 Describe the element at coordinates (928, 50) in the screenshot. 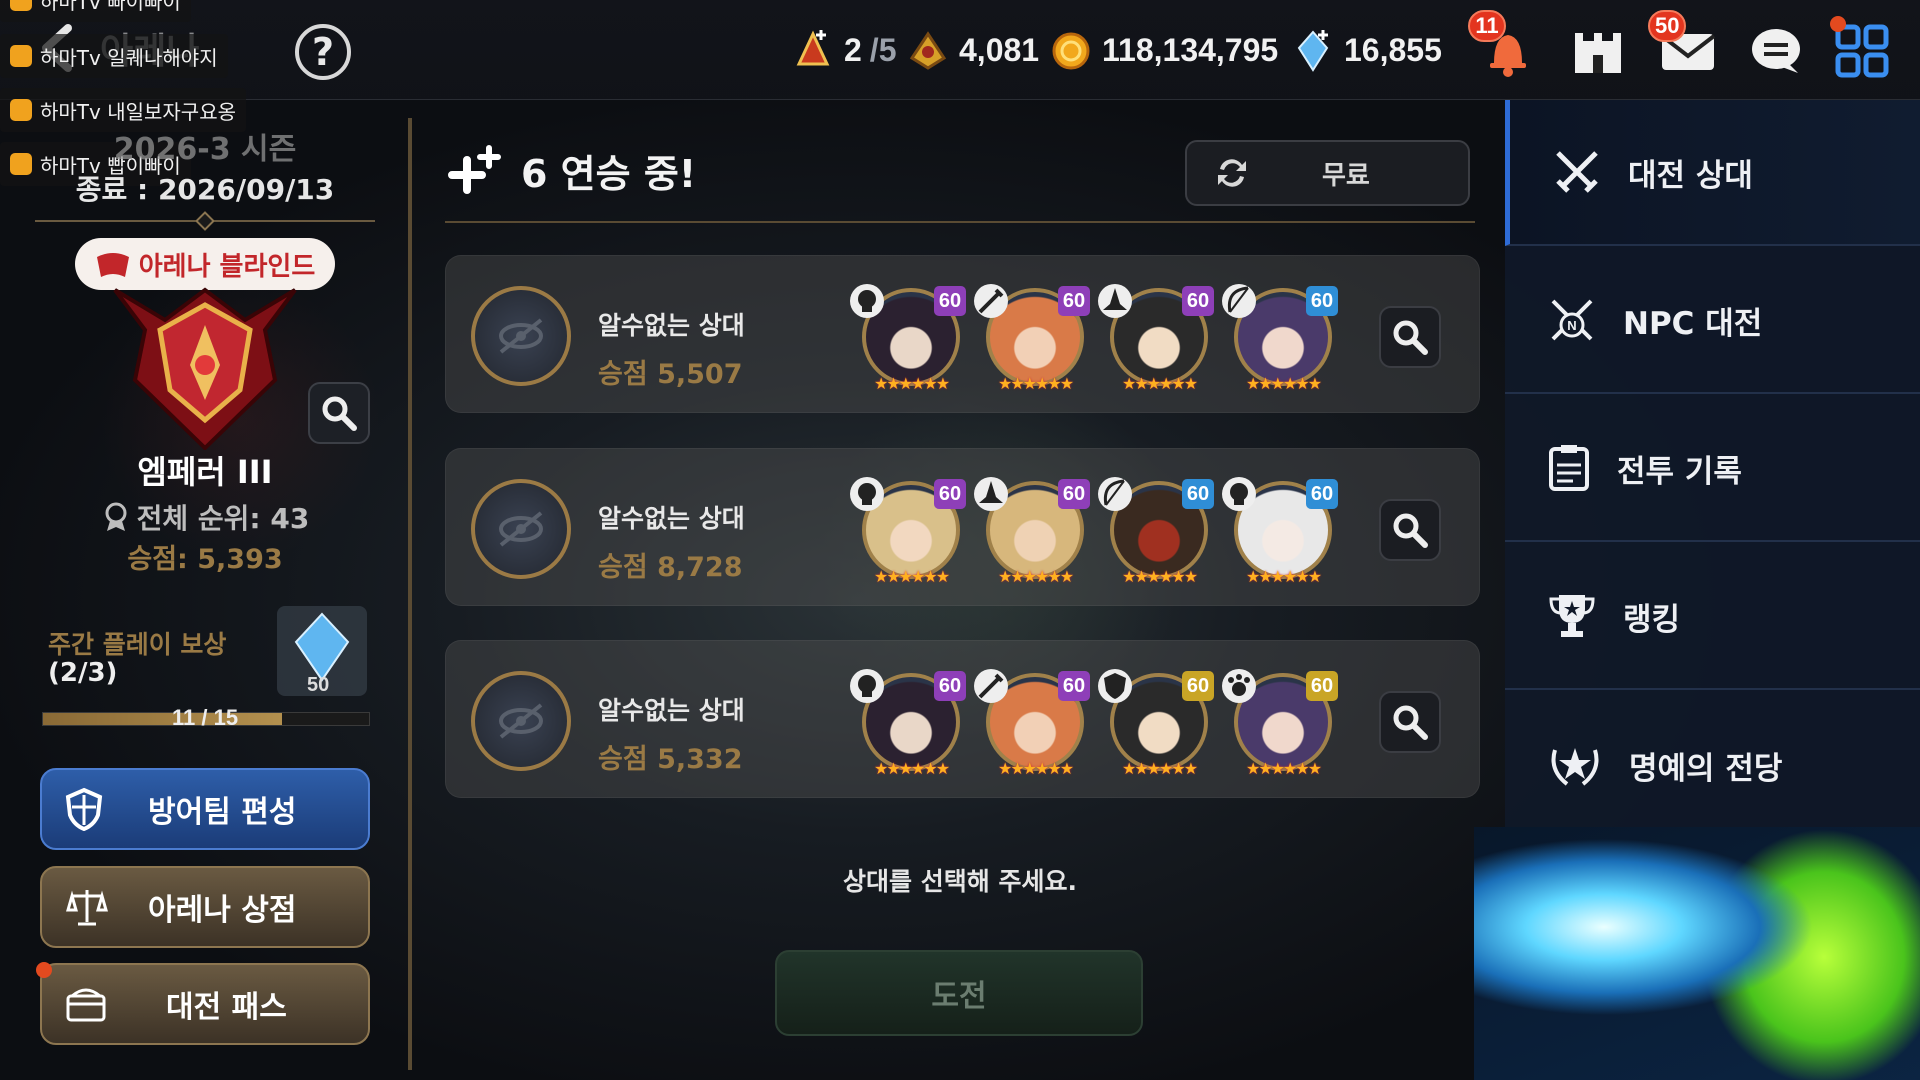

I see `arena-medal-icon` at that location.